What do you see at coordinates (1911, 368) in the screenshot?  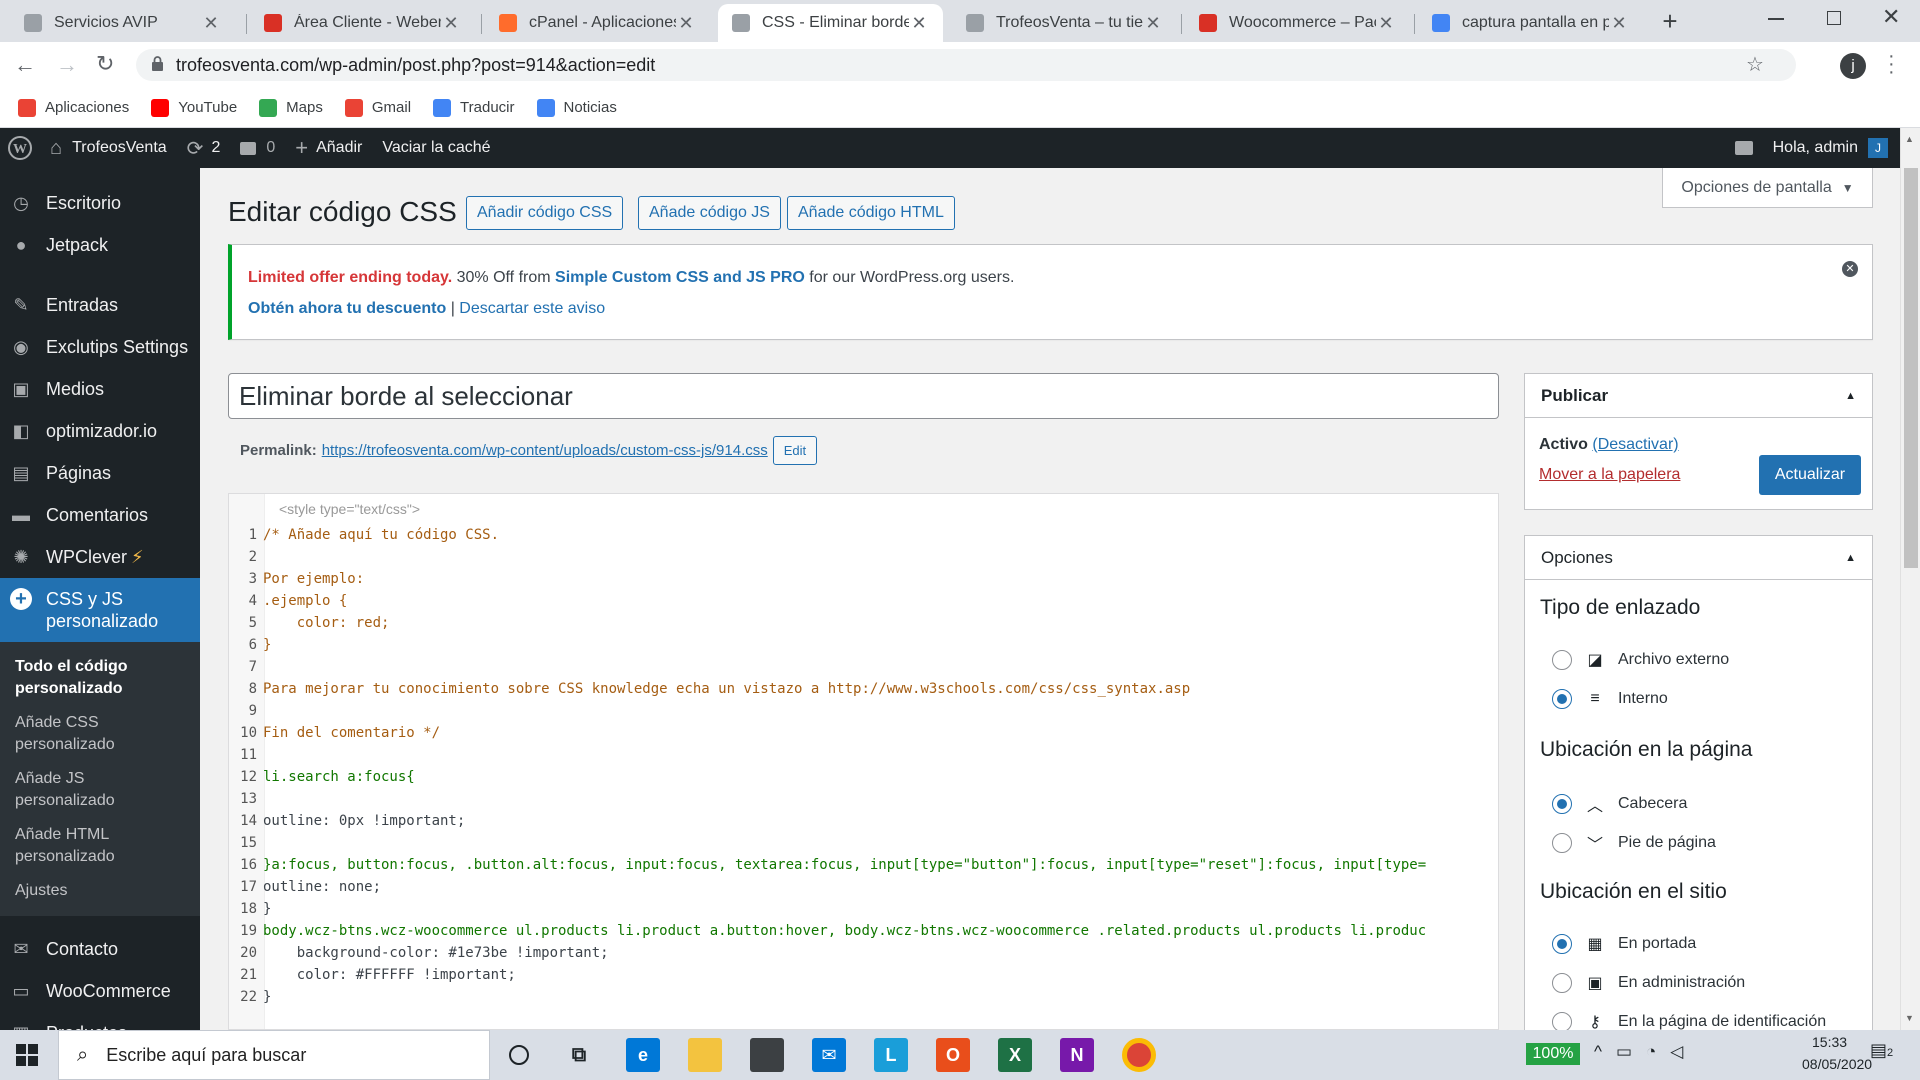 I see `scrollbar-thumb` at bounding box center [1911, 368].